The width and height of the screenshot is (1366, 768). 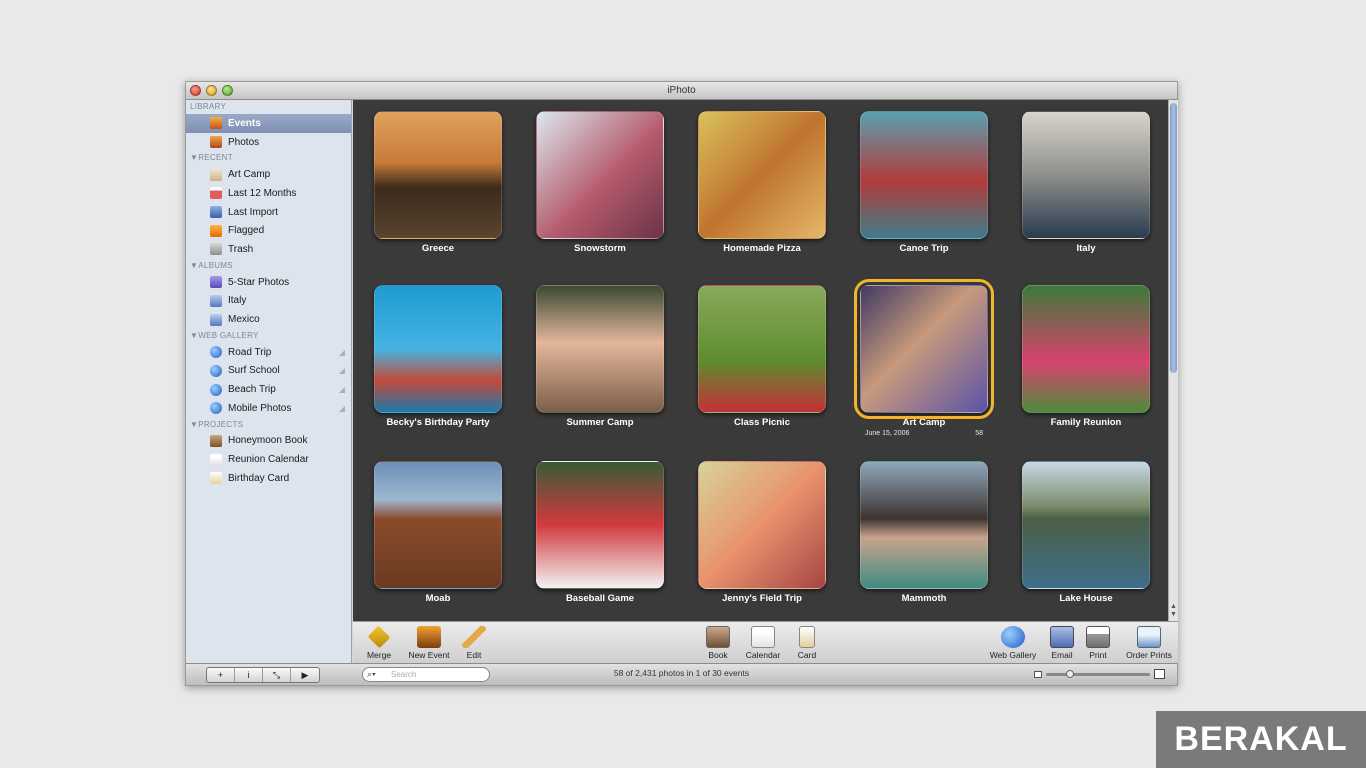 I want to click on scroll-arrows: ▲ ▼, so click(x=1173, y=611).